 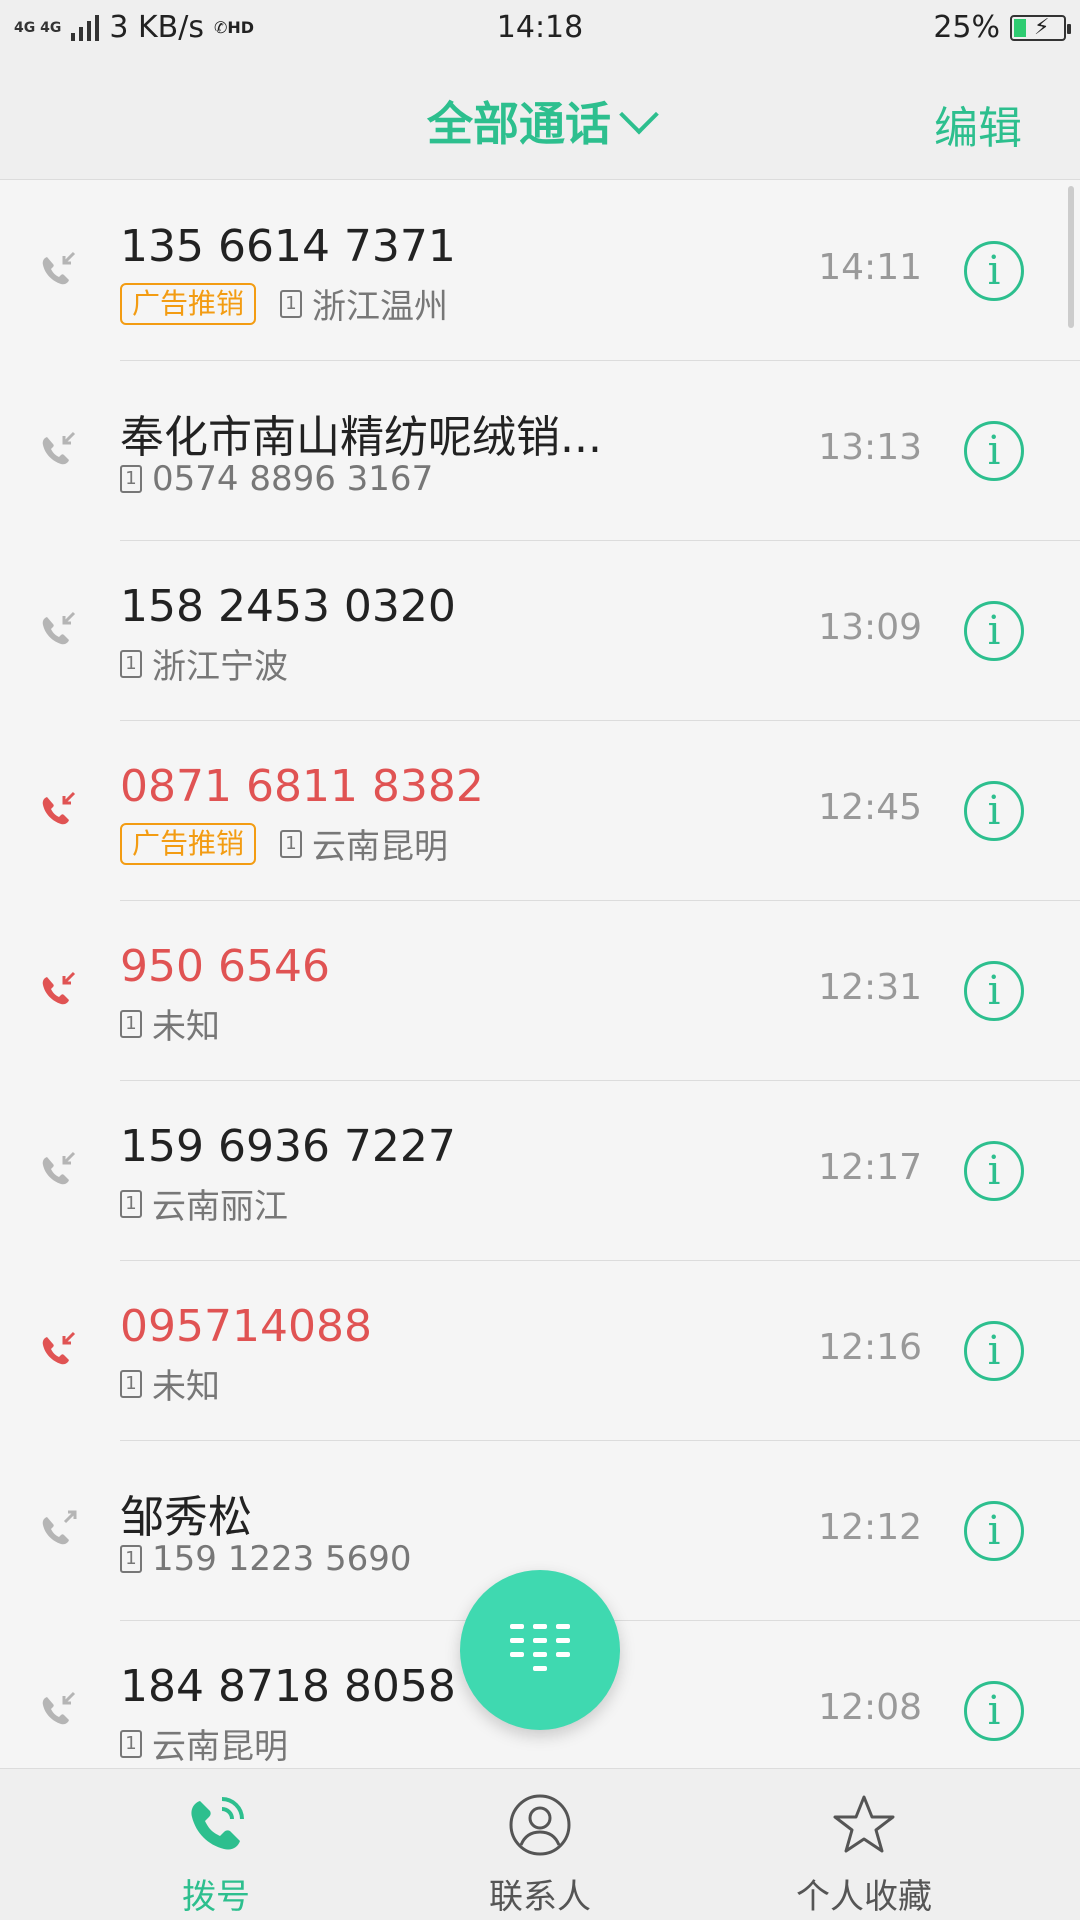 I want to click on call-log-row: 135 6614 7371 广告推销 1 浙江温州 14:11 i, so click(x=540, y=271).